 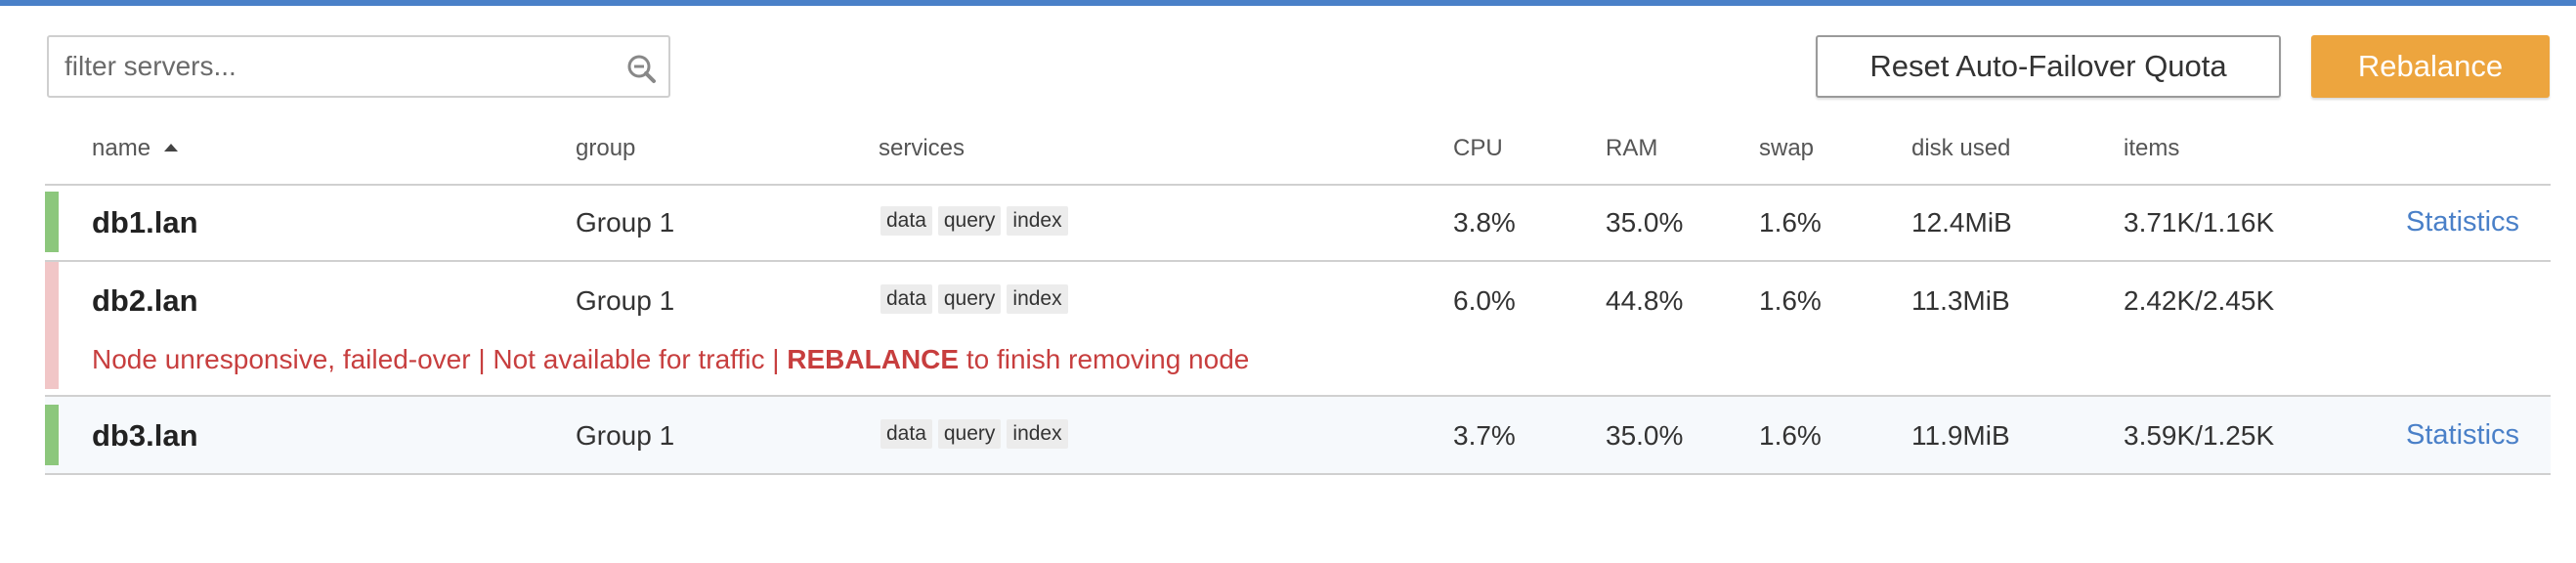 What do you see at coordinates (1786, 148) in the screenshot?
I see `column-header-swap: swap` at bounding box center [1786, 148].